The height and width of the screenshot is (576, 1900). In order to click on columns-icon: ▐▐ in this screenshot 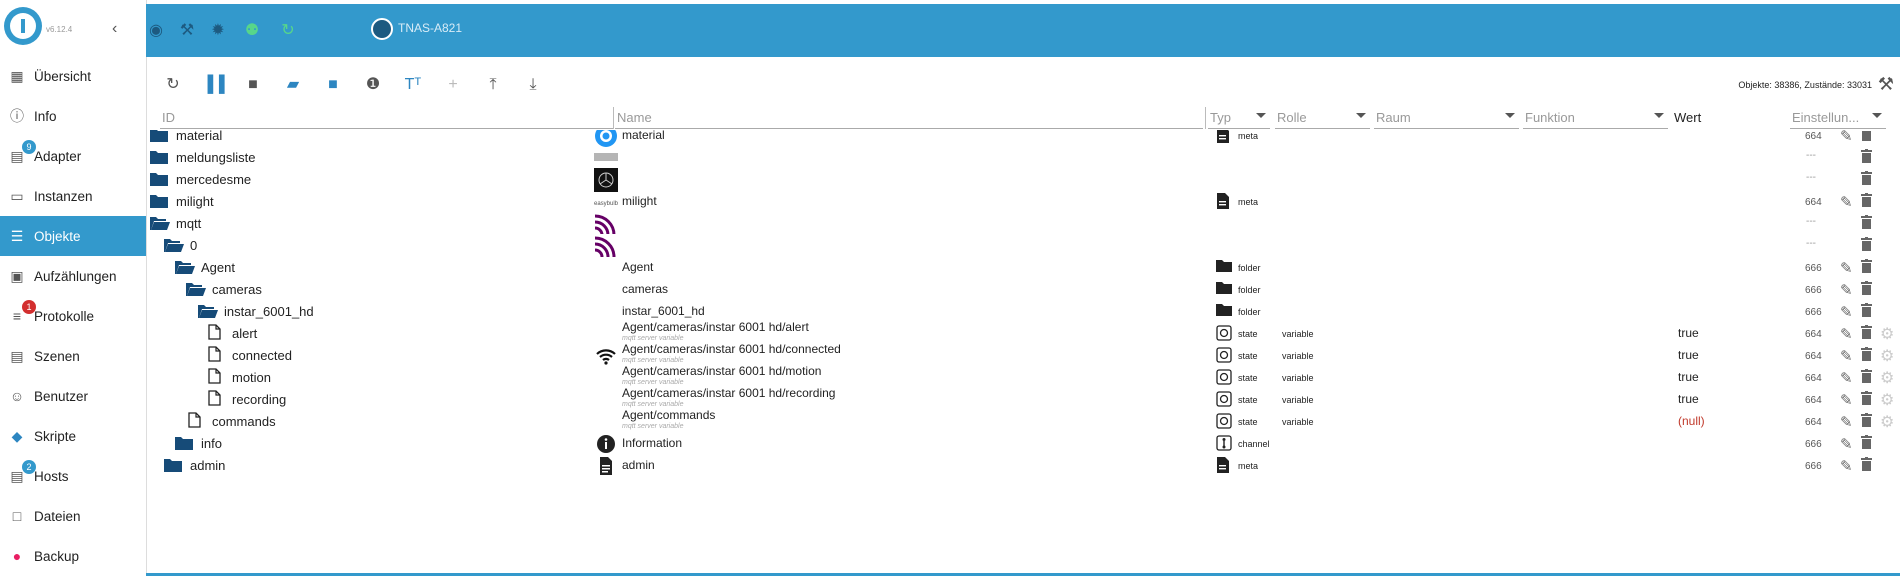, I will do `click(213, 85)`.